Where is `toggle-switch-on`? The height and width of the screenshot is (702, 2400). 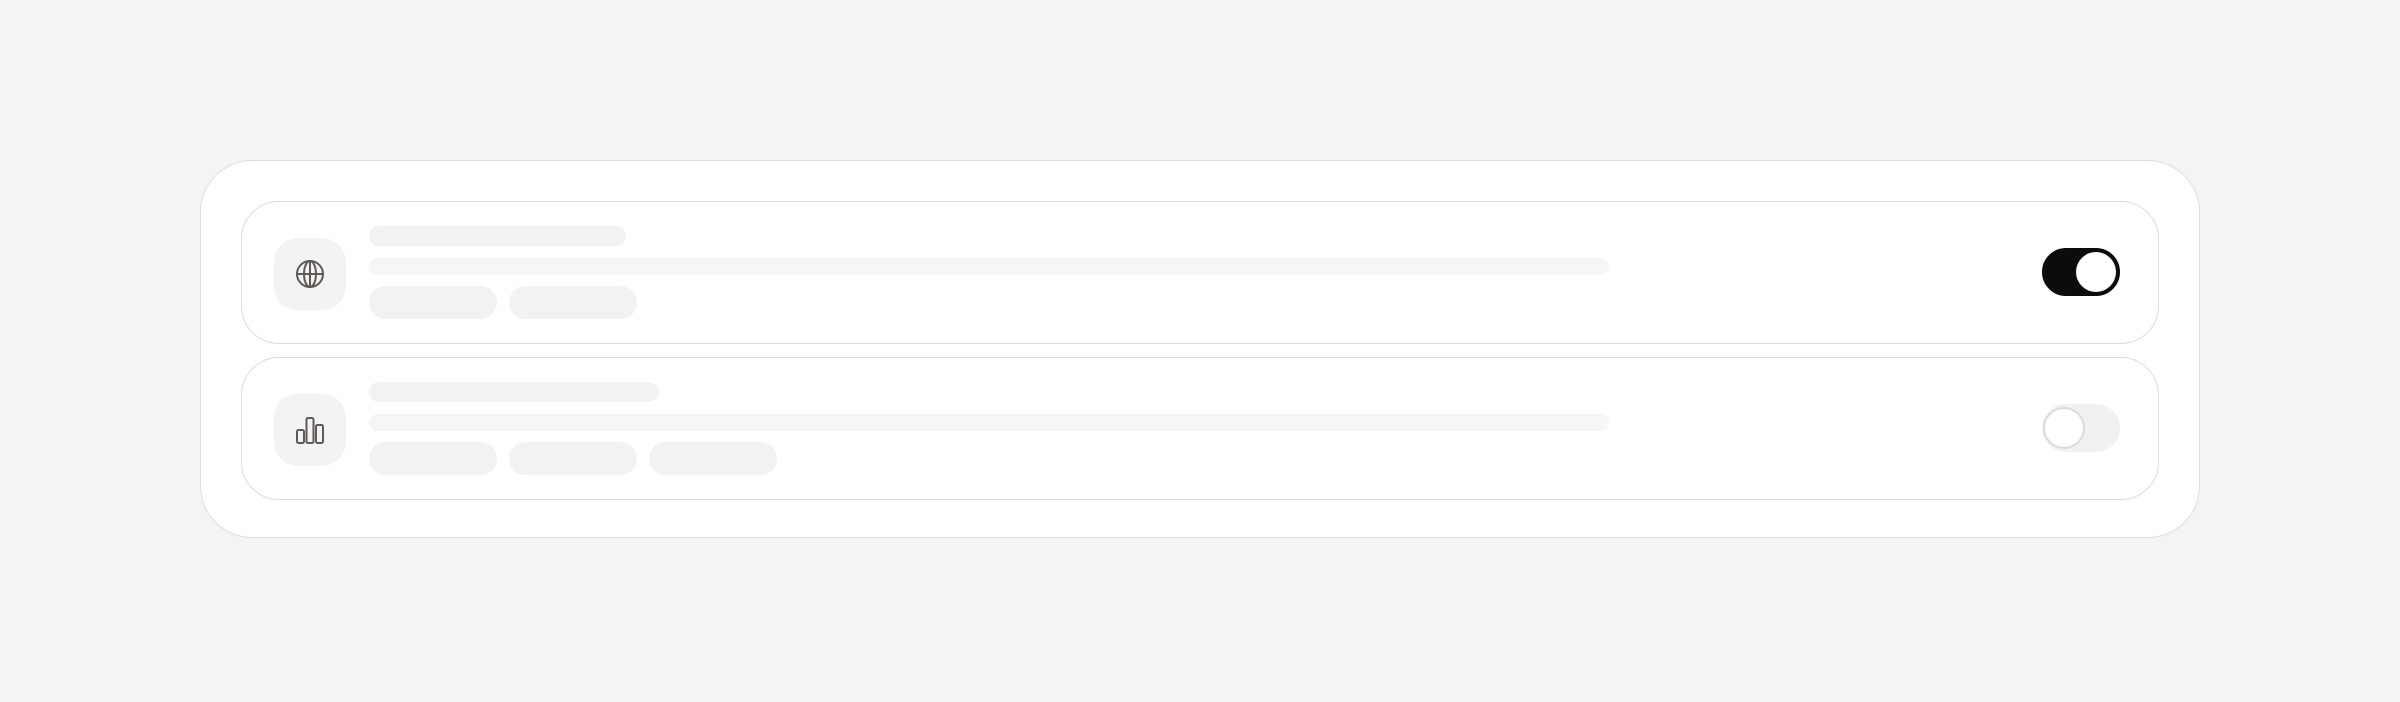 toggle-switch-on is located at coordinates (2081, 272).